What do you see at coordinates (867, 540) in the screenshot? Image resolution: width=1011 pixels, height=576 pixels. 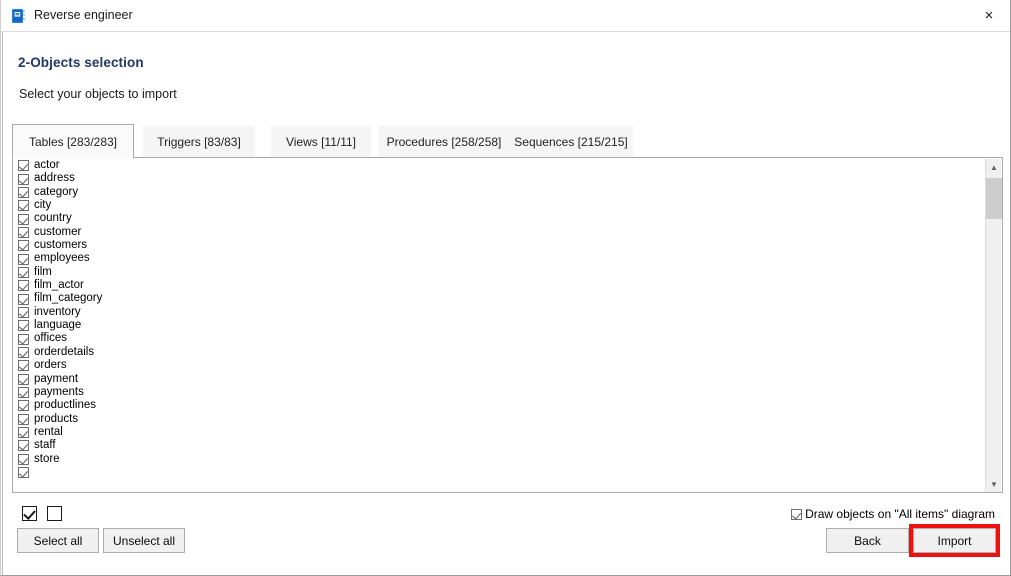 I see `back-button: Back` at bounding box center [867, 540].